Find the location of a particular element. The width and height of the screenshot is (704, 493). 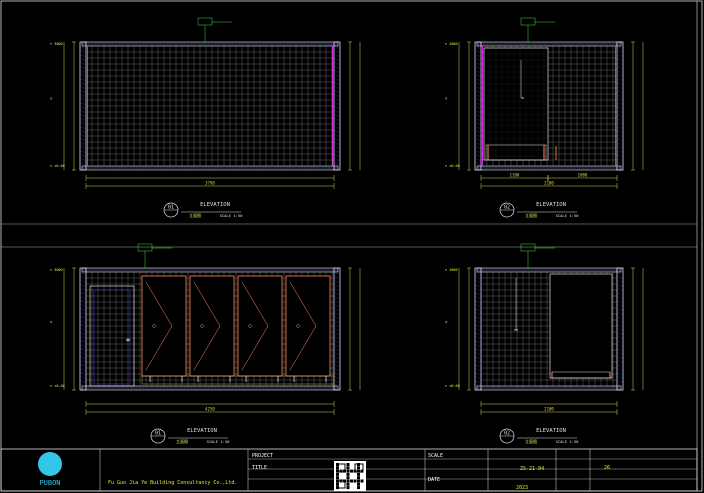

dimension-label: 4250 is located at coordinates (210, 409).